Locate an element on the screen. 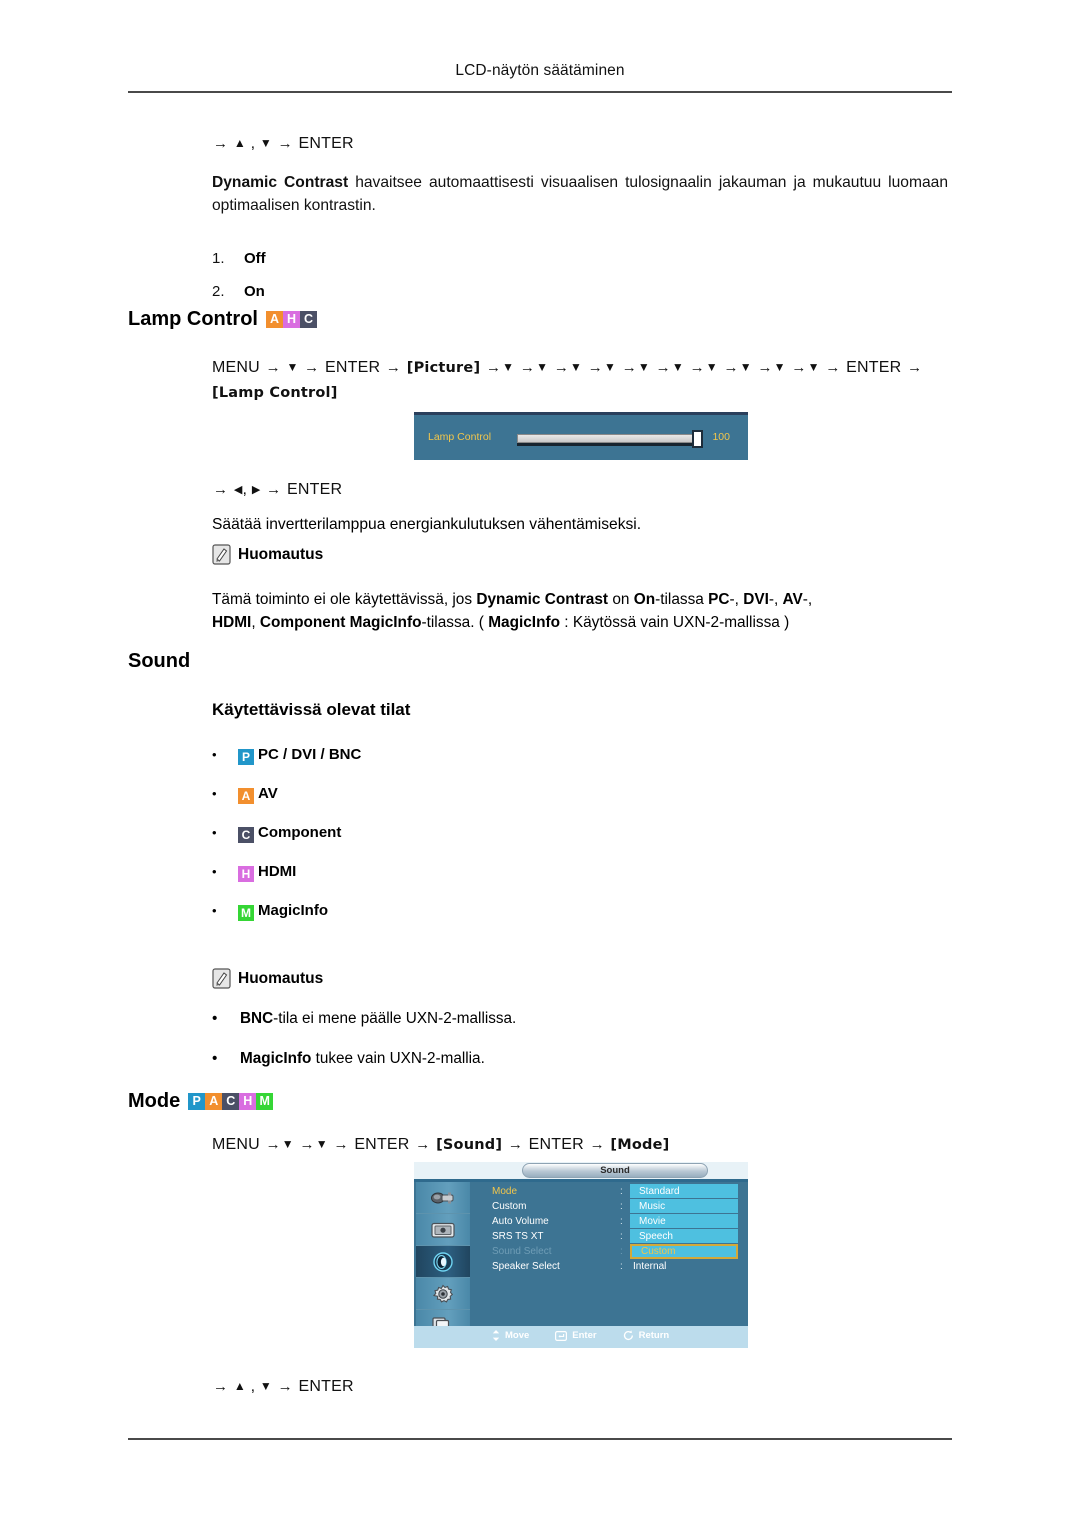 This screenshot has height=1527, width=1080. running-header: LCD-näytön säätäminen is located at coordinates (540, 70).